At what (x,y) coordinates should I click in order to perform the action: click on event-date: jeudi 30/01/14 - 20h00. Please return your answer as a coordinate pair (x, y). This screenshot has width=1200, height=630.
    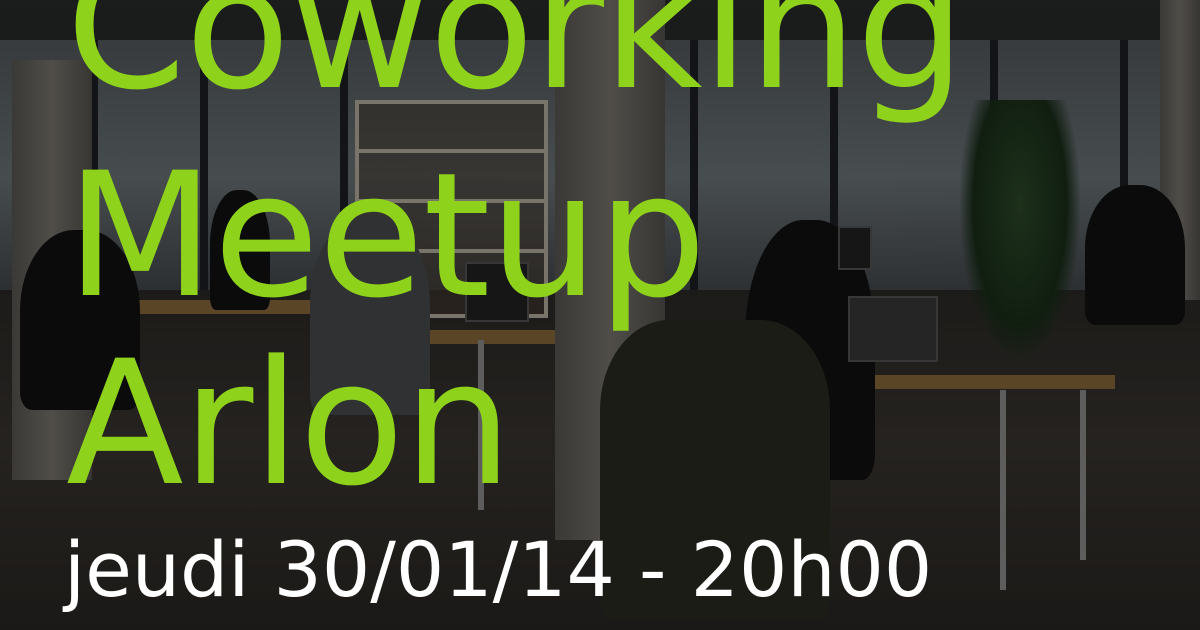
    Looking at the image, I should click on (498, 569).